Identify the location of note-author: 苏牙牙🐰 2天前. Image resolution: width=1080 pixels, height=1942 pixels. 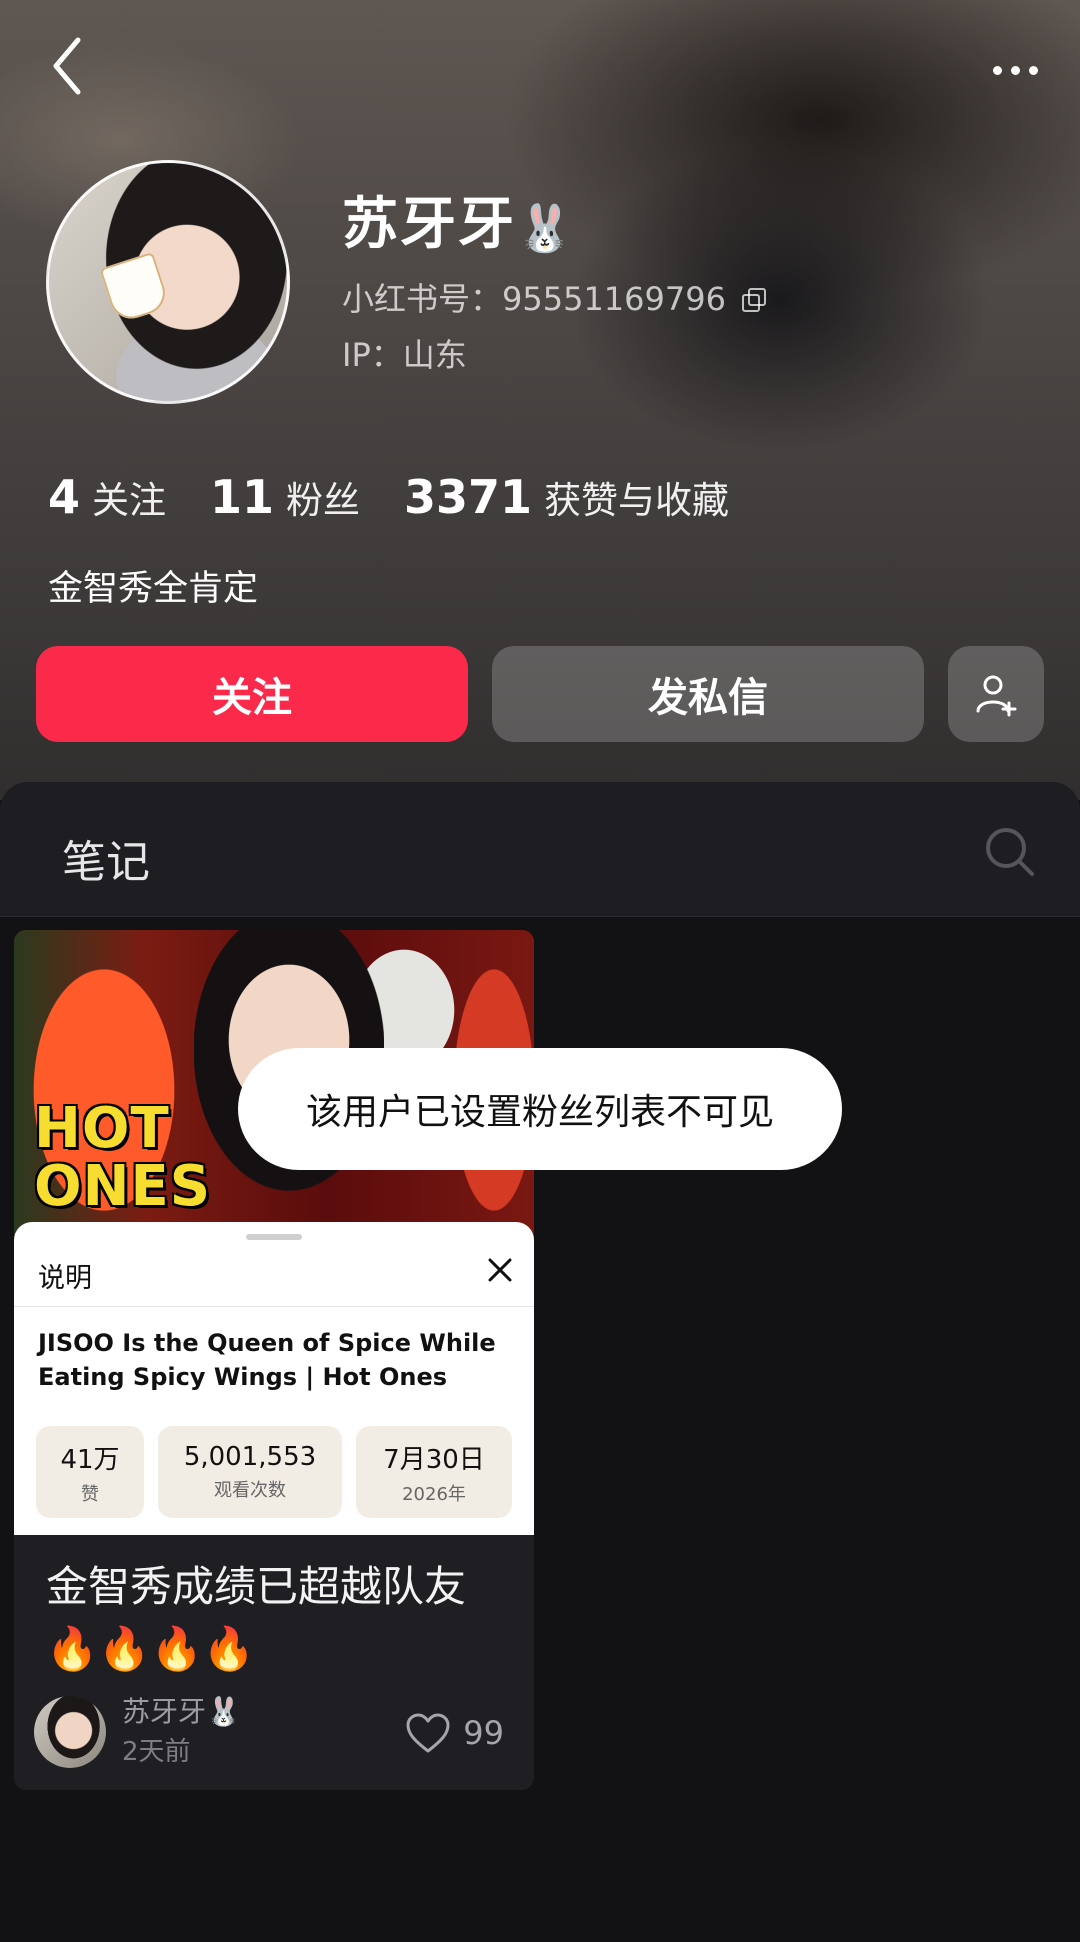
(137, 1732).